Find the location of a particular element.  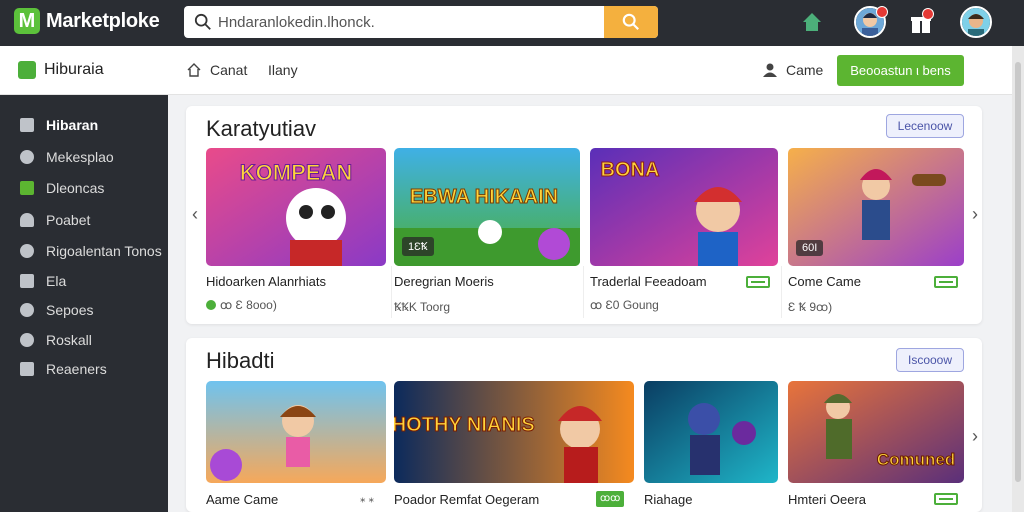

game-card: BONA Traderlal Feeadoam ꝏ Ɛ0 Goung is located at coordinates (684, 233).